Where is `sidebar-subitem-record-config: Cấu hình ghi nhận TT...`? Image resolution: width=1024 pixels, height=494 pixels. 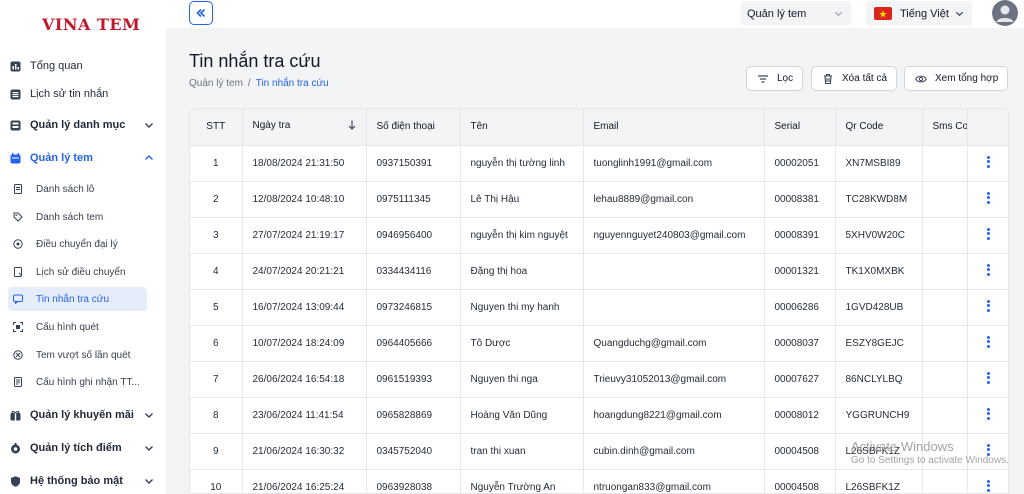
sidebar-subitem-record-config: Cấu hình ghi nhận TT... is located at coordinates (83, 382).